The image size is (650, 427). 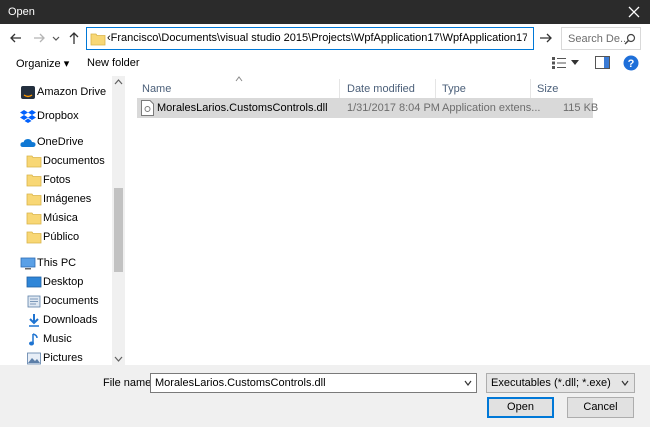 I want to click on nav-item-onedrive: OneDrive, so click(x=56, y=142).